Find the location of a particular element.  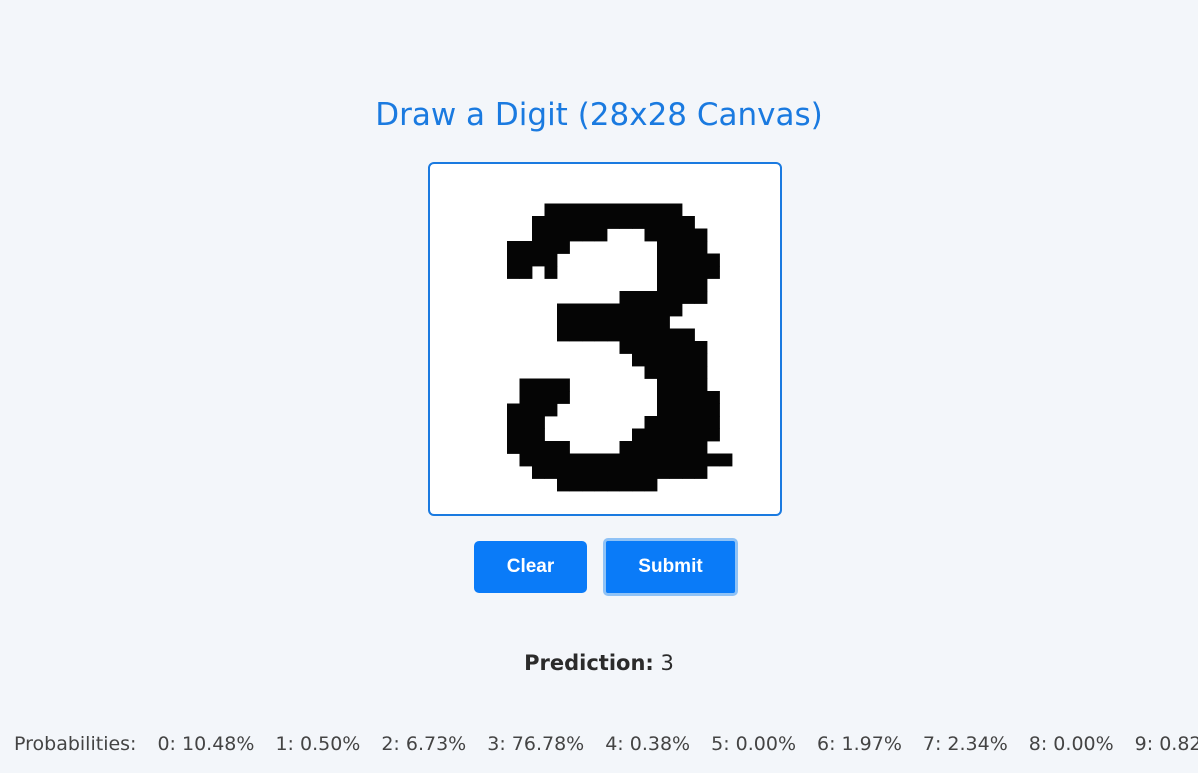

probability-item: 5: 0.00% is located at coordinates (753, 744).